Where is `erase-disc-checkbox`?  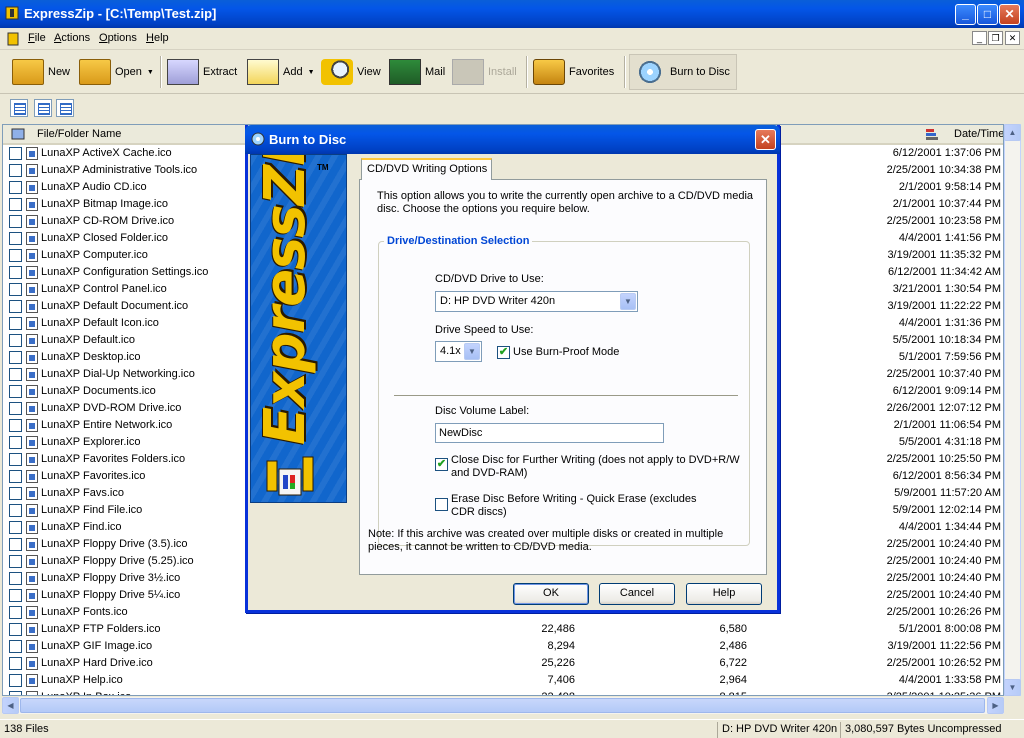 erase-disc-checkbox is located at coordinates (441, 504).